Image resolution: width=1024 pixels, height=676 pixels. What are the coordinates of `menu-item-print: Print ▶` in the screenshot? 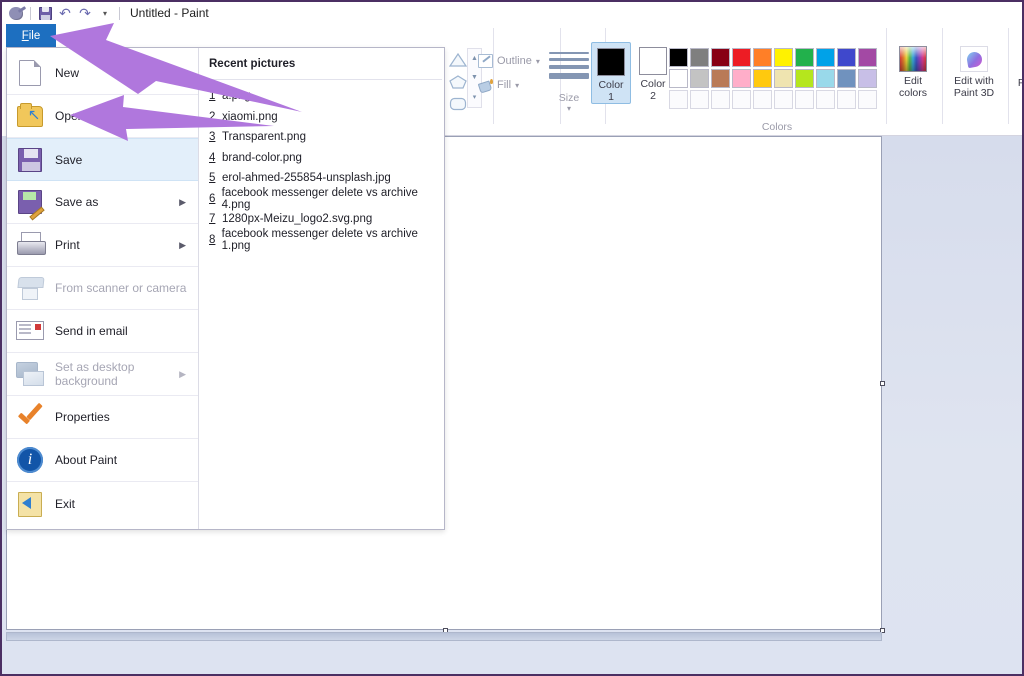 It's located at (102, 245).